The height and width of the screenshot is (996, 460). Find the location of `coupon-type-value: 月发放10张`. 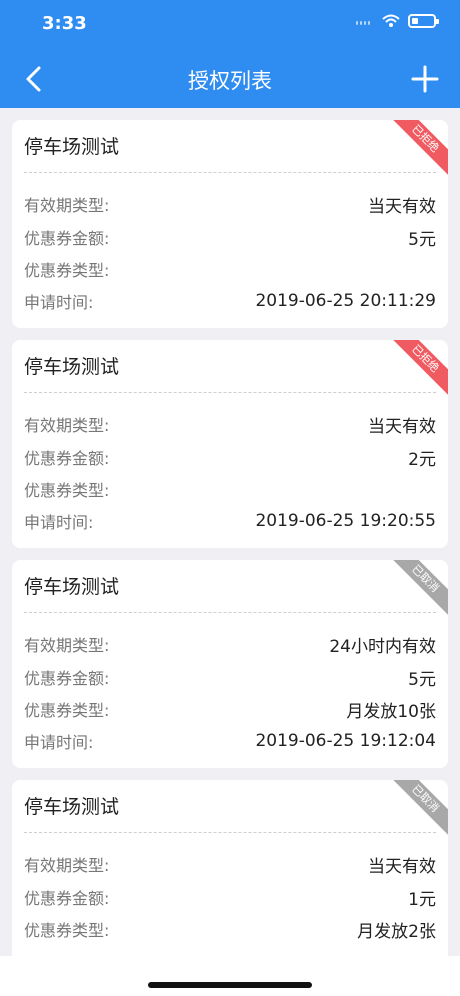

coupon-type-value: 月发放10张 is located at coordinates (391, 711).